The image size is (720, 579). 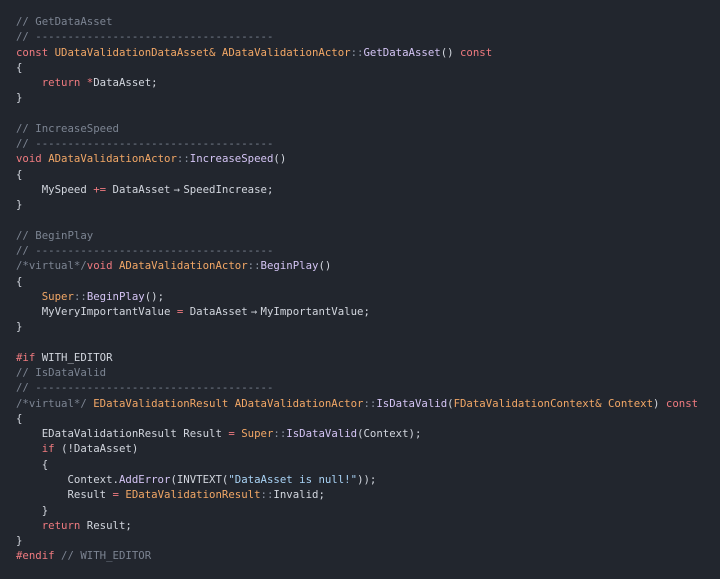 What do you see at coordinates (77, 357) in the screenshot?
I see `code-token: WITH_EDITOR` at bounding box center [77, 357].